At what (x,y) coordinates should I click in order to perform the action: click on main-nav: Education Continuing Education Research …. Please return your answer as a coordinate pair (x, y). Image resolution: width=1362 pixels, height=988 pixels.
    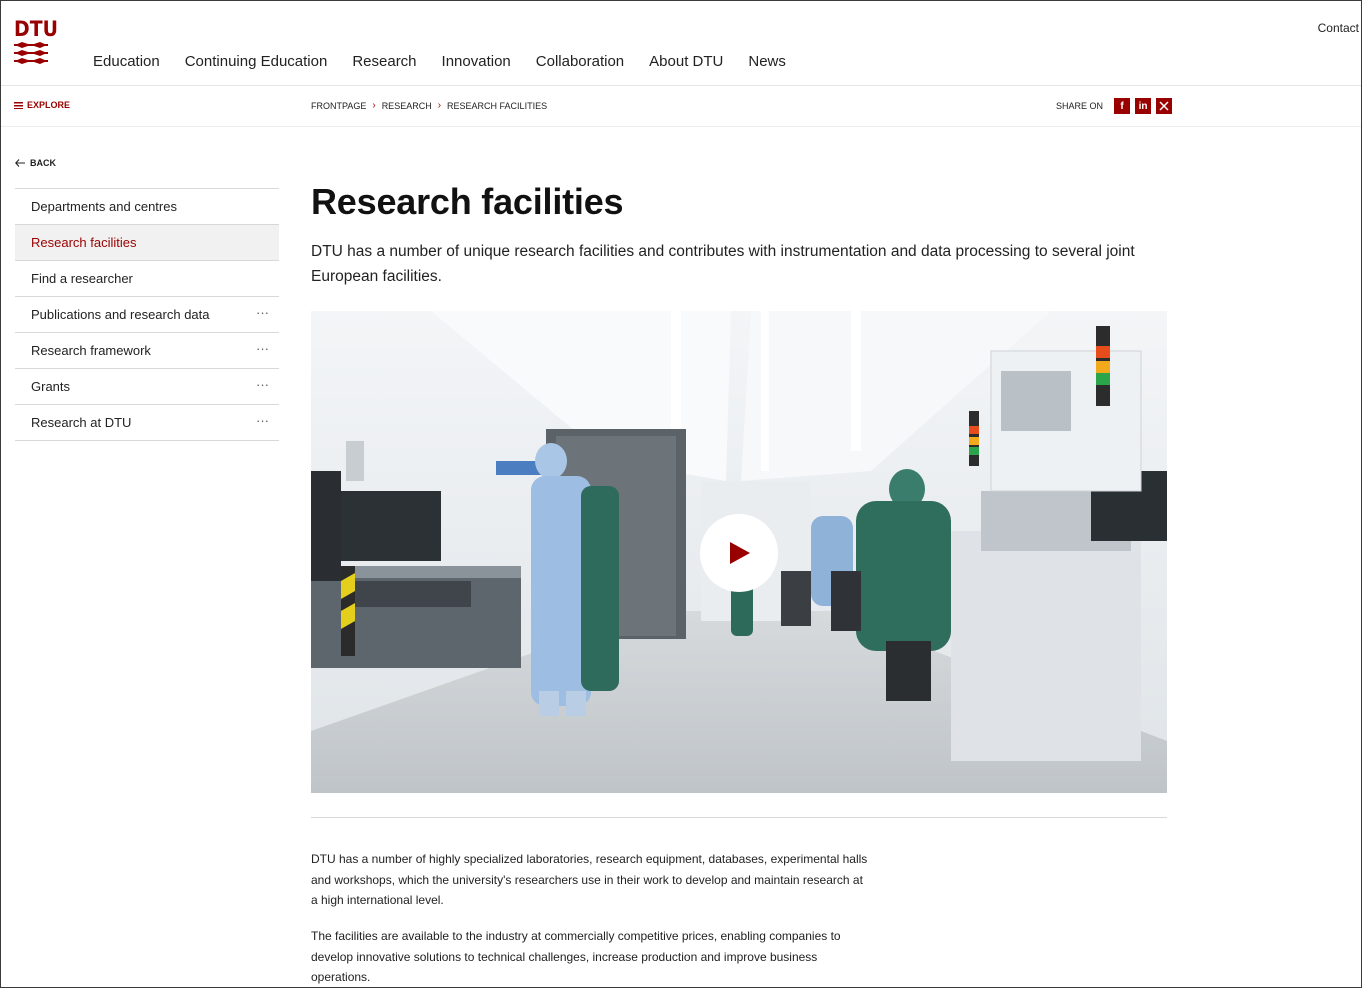
    Looking at the image, I should click on (452, 61).